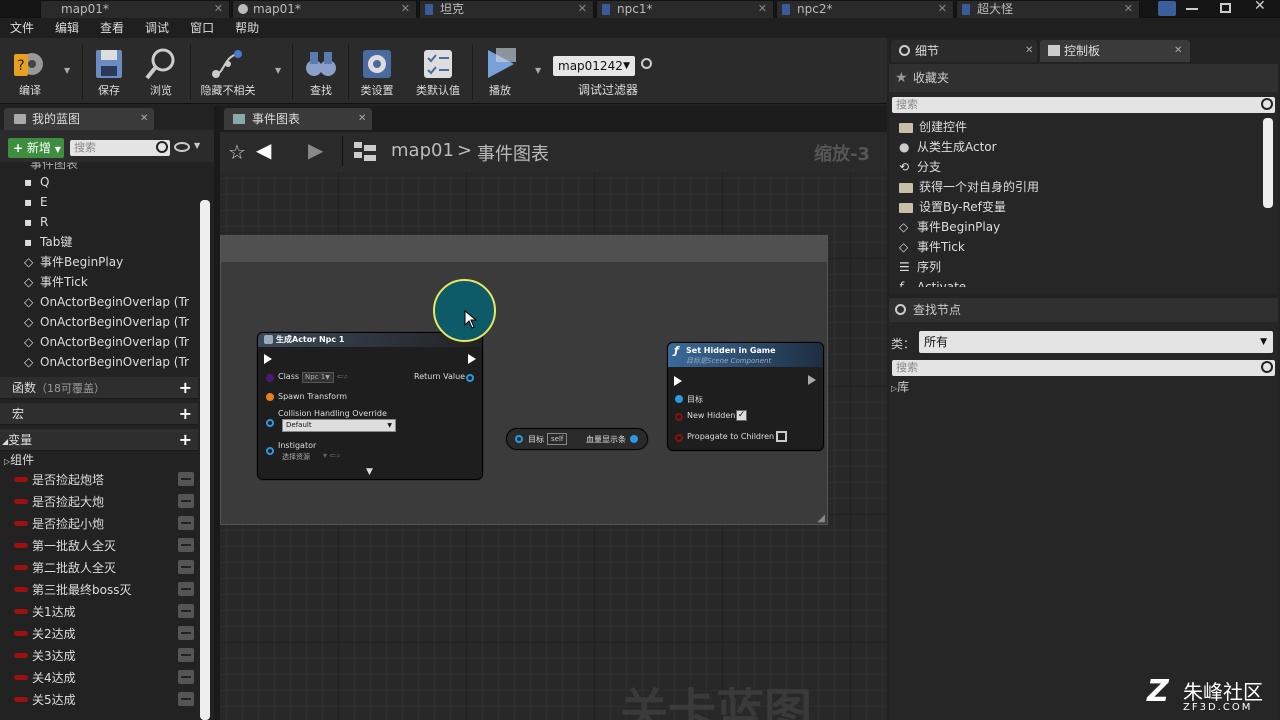 The width and height of the screenshot is (1280, 720). I want to click on macros-category: 宏 +, so click(99, 414).